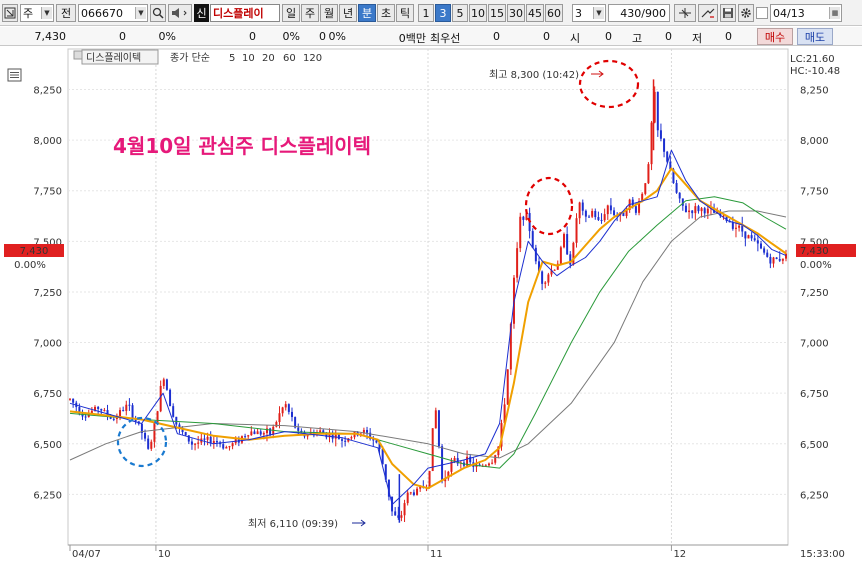 The height and width of the screenshot is (563, 862). Describe the element at coordinates (268, 58) in the screenshot. I see `legend-ma20: 20` at that location.